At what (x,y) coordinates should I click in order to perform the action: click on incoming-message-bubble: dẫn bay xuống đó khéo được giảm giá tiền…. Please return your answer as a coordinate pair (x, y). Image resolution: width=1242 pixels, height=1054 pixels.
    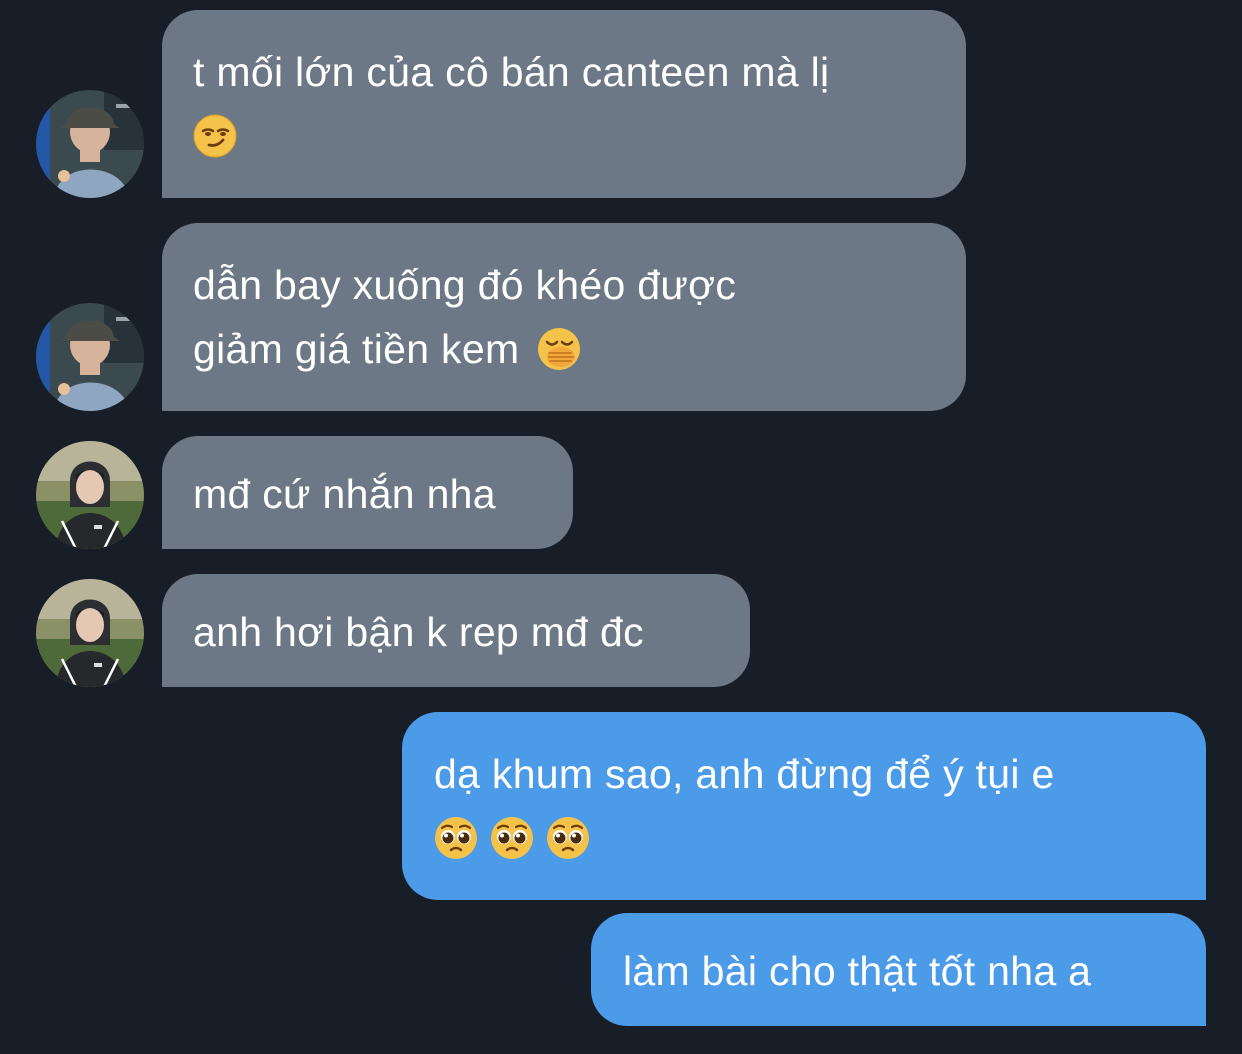
    Looking at the image, I should click on (564, 317).